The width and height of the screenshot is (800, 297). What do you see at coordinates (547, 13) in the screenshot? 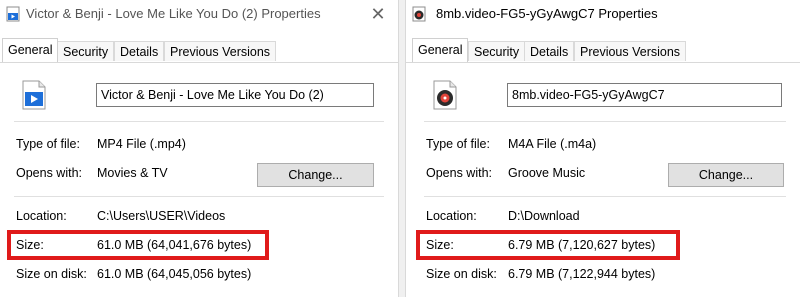
I see `window-title: 8mb.video-FG5-yGyAwgC7 Properties` at bounding box center [547, 13].